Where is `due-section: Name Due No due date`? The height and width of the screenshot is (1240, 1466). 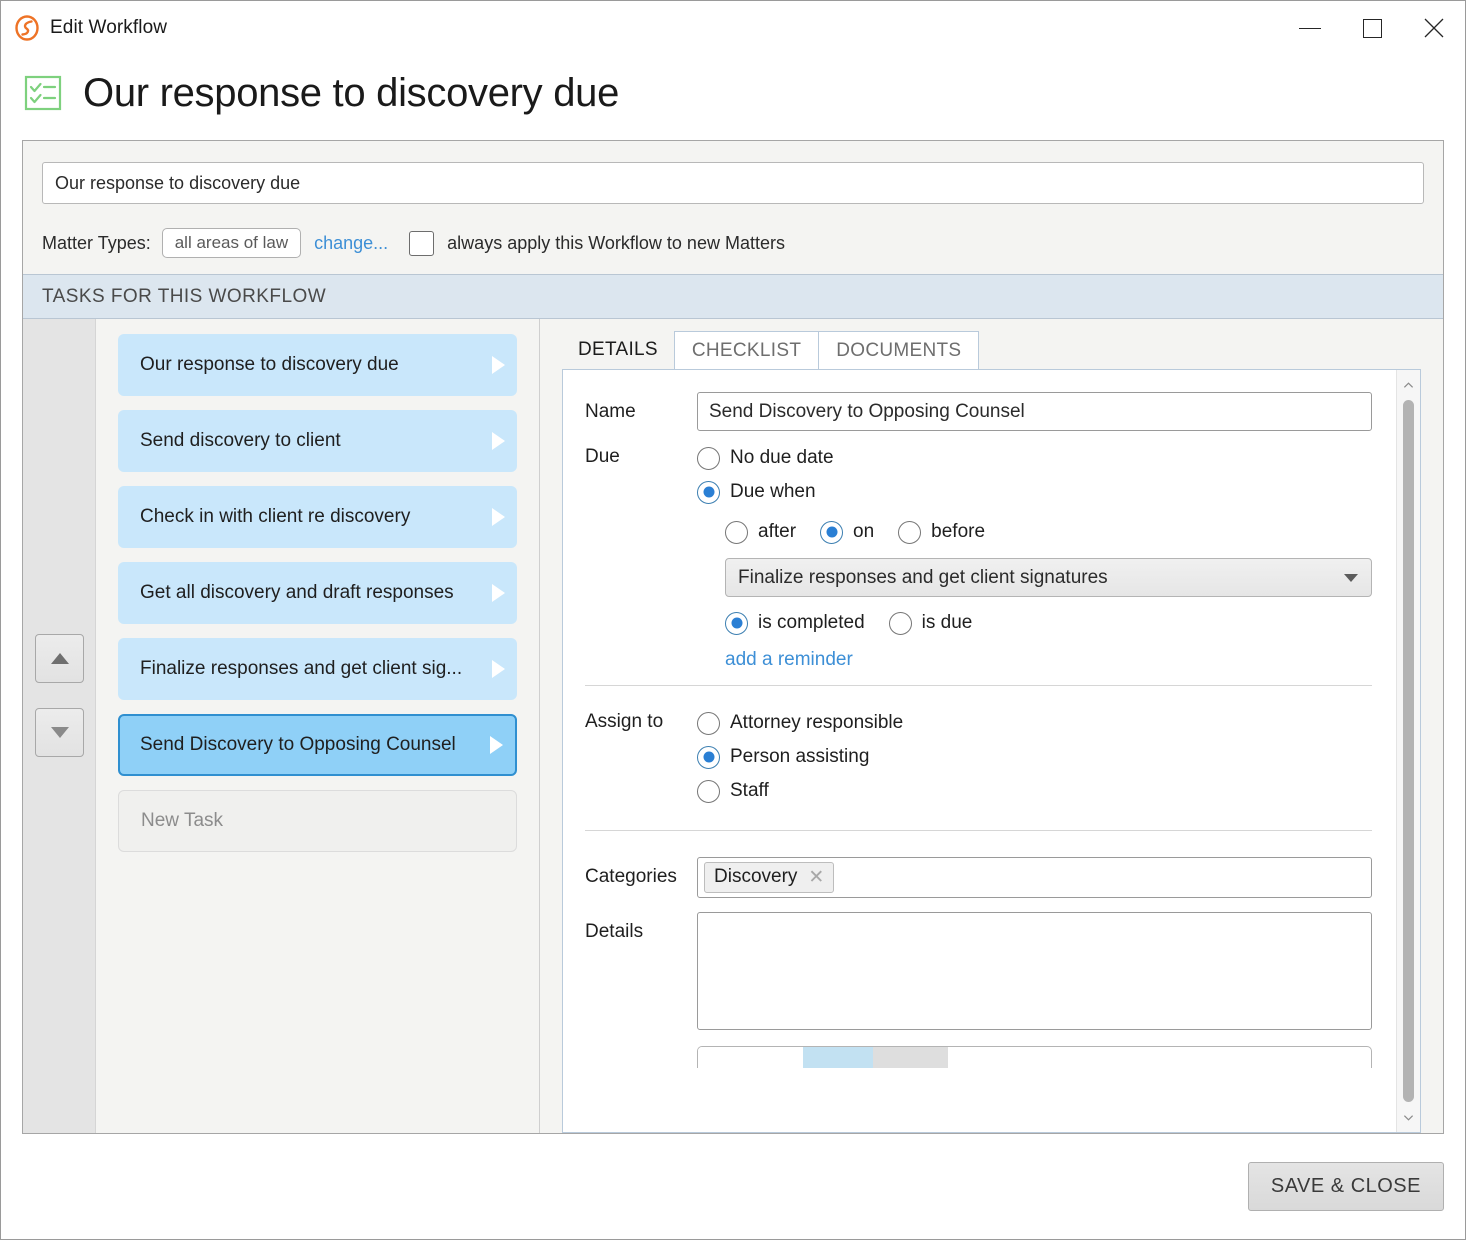 due-section: Name Due No due date is located at coordinates (979, 539).